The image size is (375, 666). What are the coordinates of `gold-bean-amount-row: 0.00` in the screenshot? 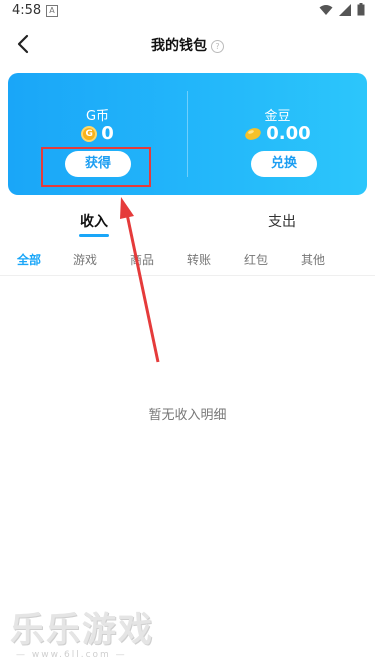 It's located at (277, 133).